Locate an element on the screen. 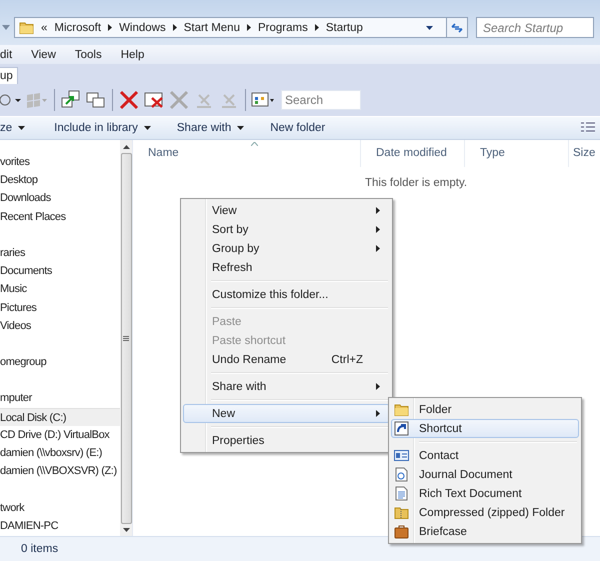 The image size is (600, 561). refresh-icon is located at coordinates (457, 28).